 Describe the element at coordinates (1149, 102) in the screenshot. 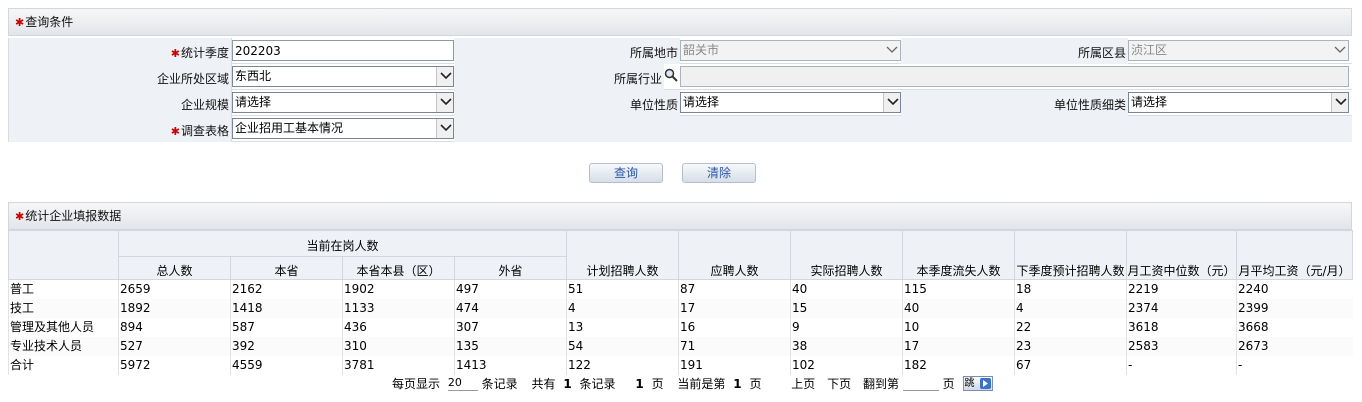

I see `nature-detail-select-value: 请选择` at that location.